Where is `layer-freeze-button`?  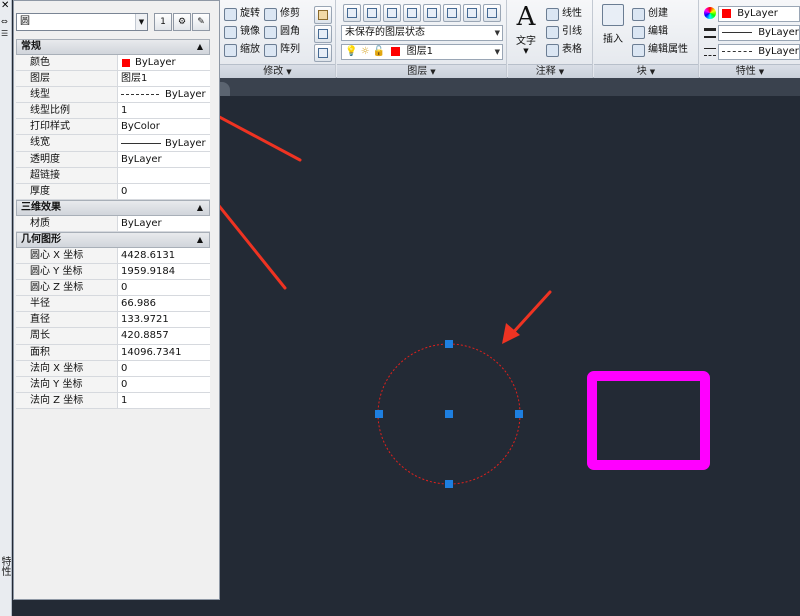
layer-freeze-button is located at coordinates (432, 13).